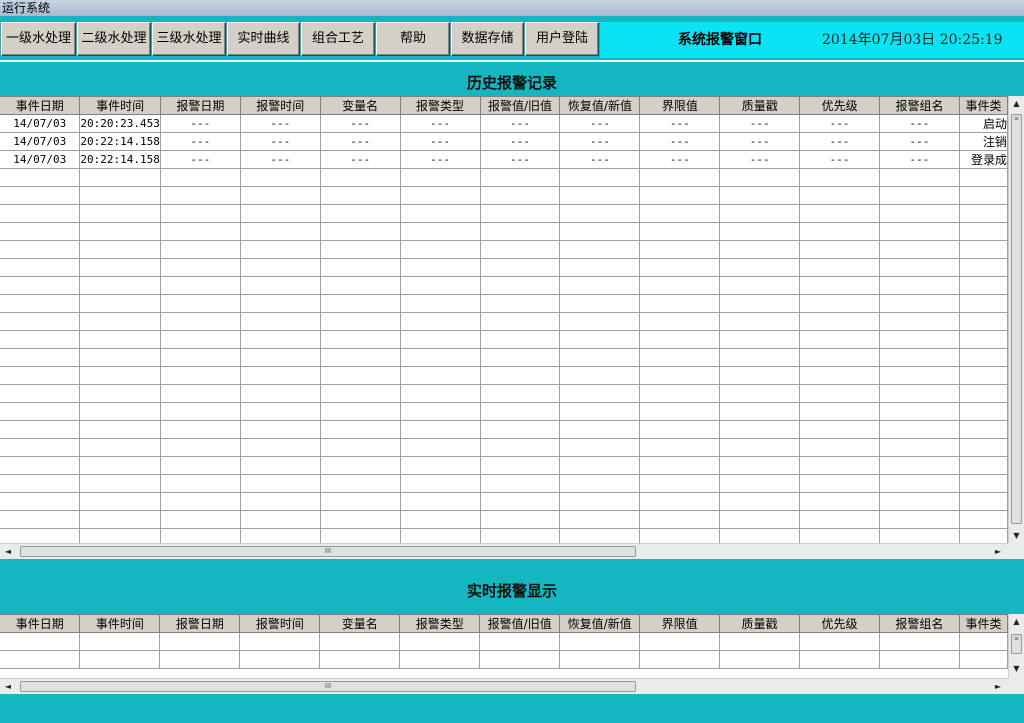  Describe the element at coordinates (562, 39) in the screenshot. I see `user-login-button: 用户登陆` at that location.